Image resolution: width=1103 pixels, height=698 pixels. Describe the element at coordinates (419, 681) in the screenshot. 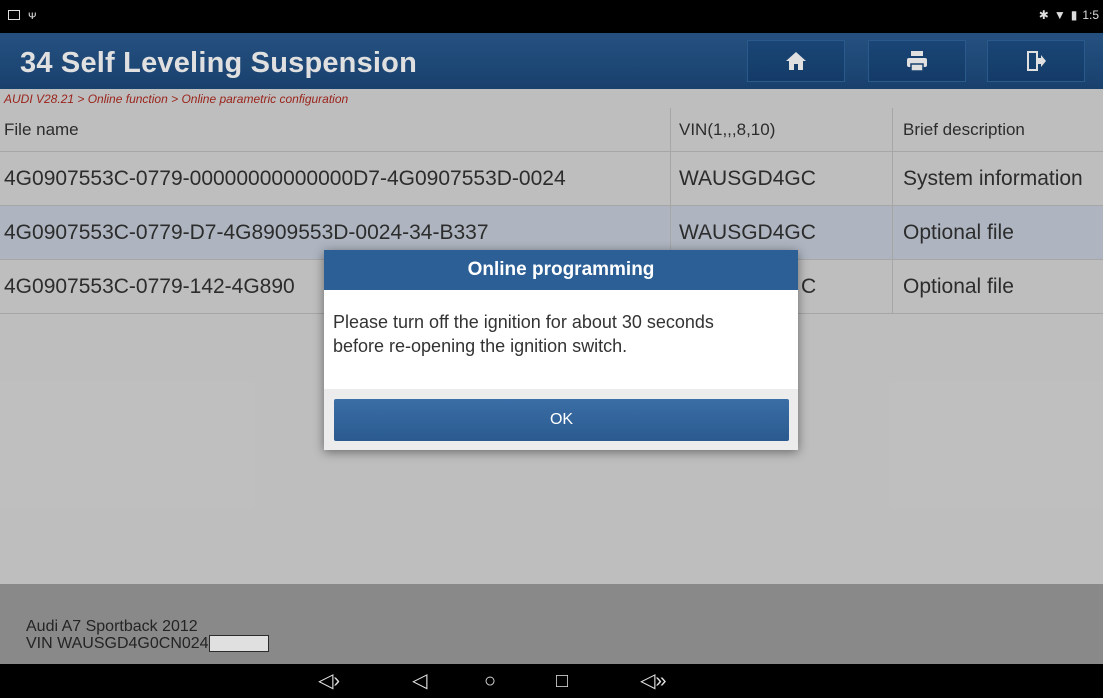

I see `back-icon: ◁` at that location.